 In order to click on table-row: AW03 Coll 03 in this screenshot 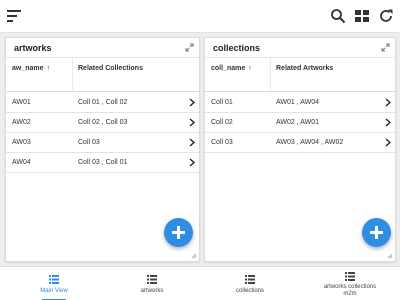, I will do `click(102, 143)`.